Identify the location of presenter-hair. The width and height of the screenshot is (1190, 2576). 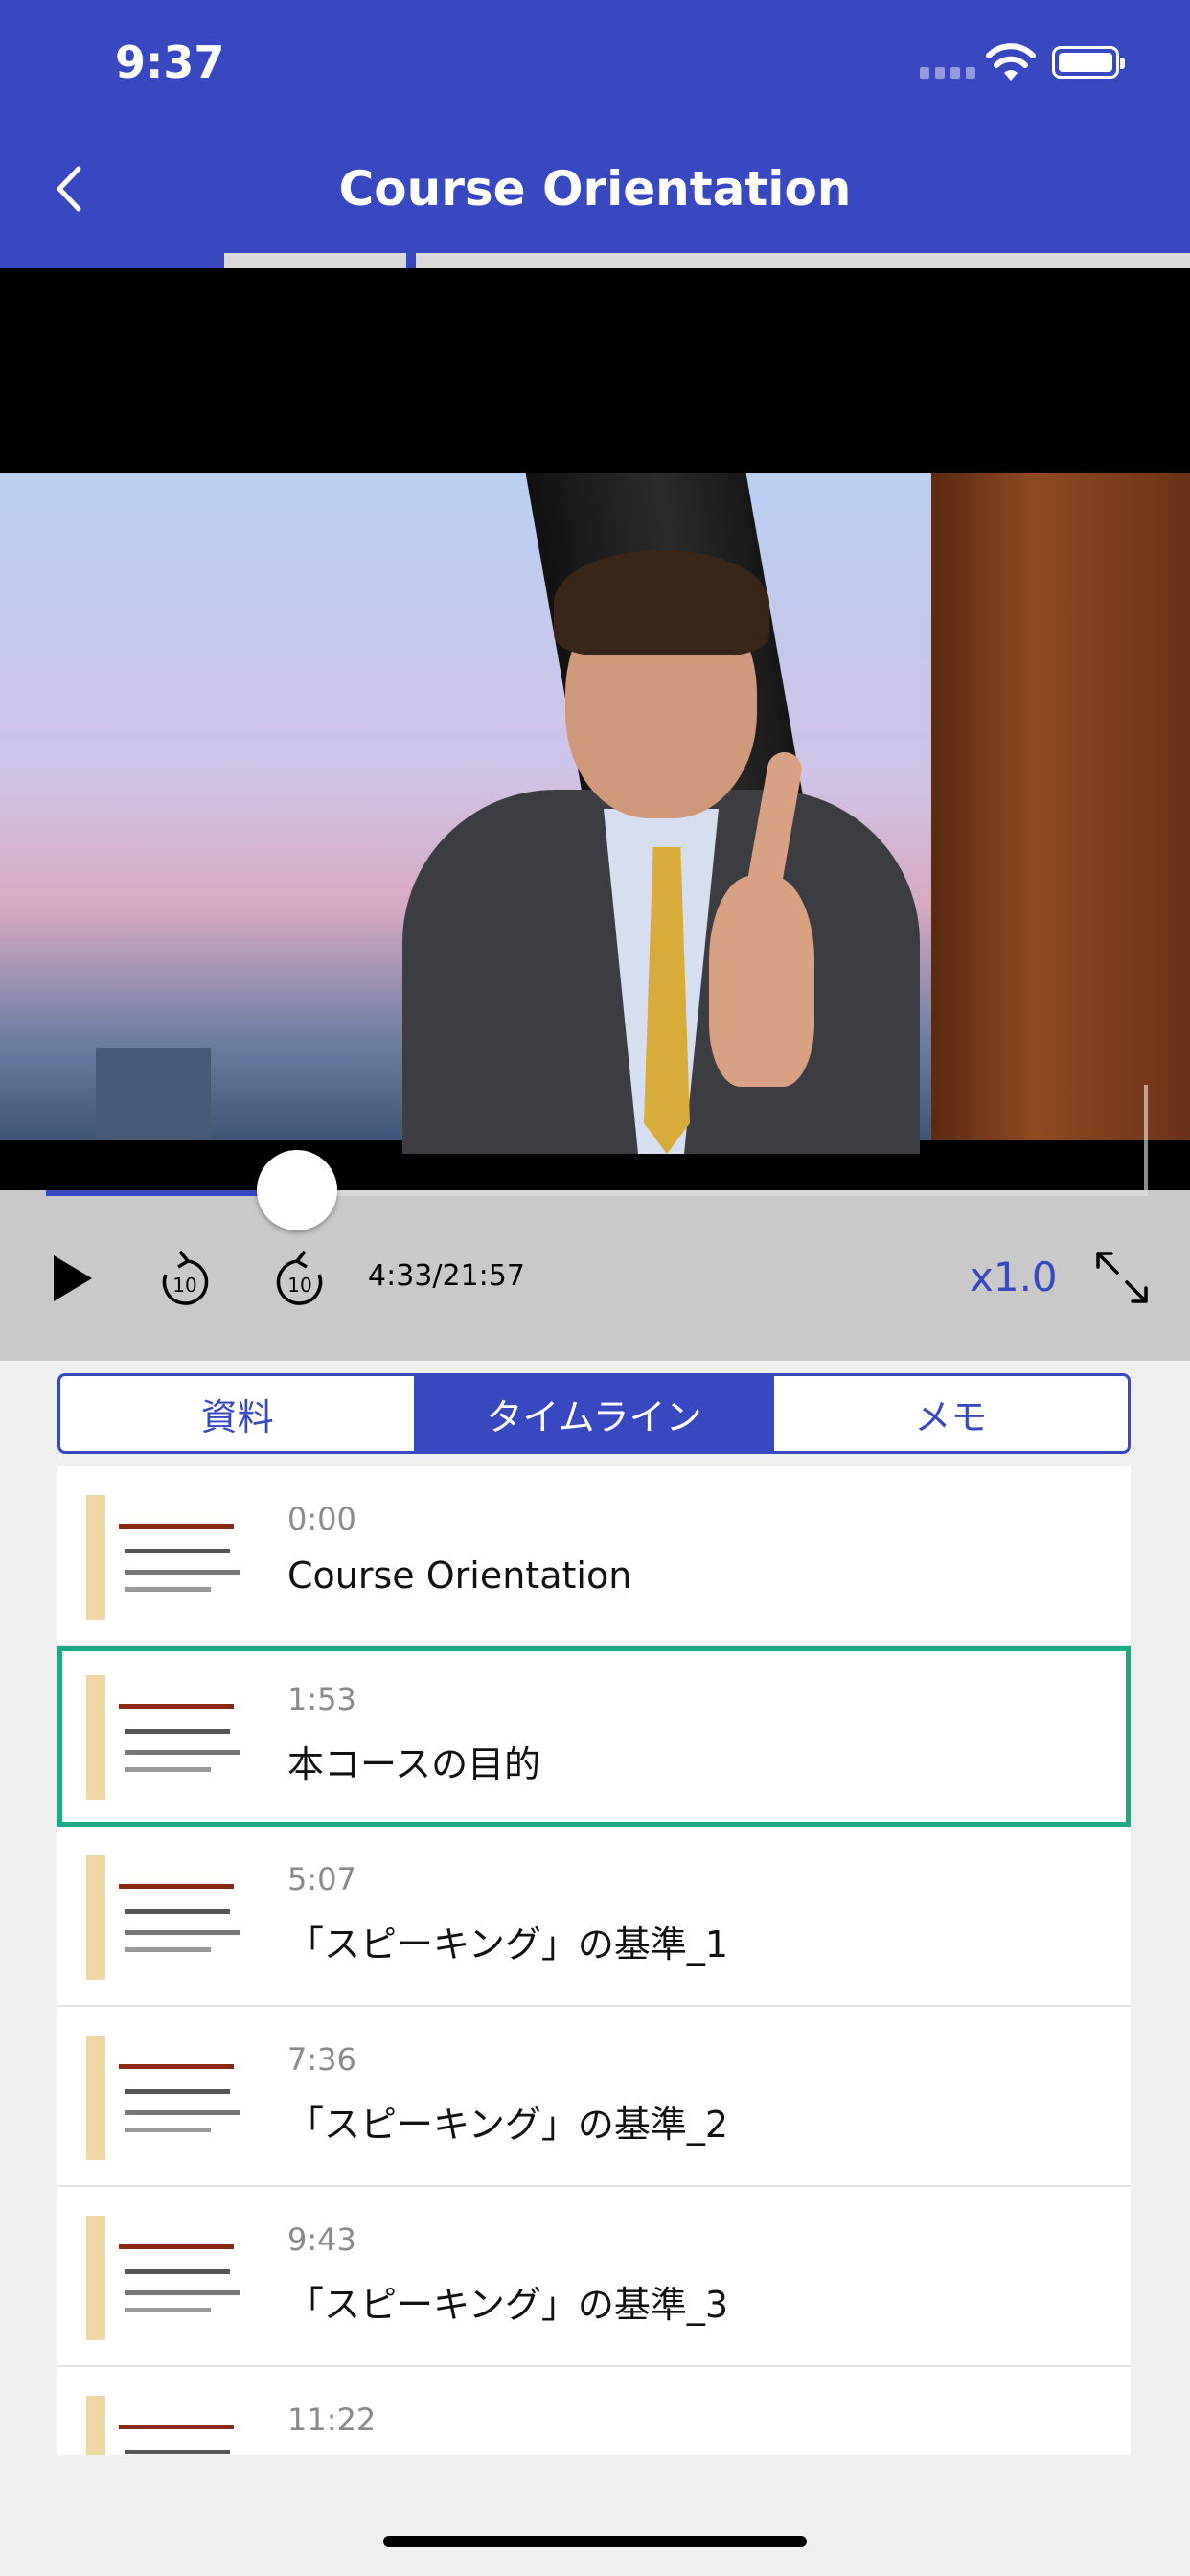
(662, 603).